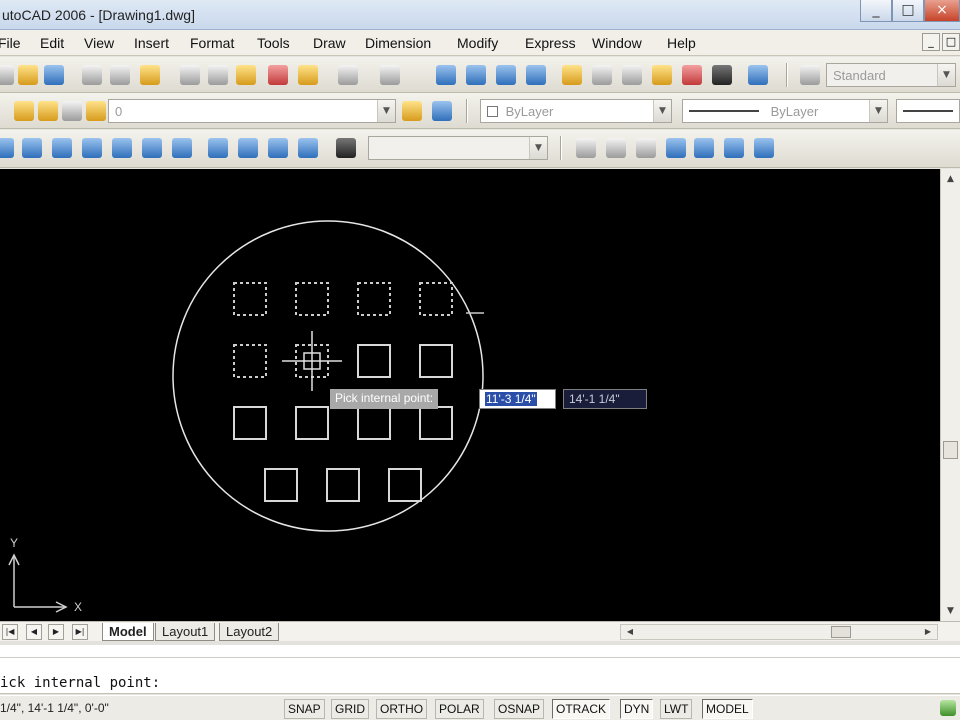 This screenshot has width=960, height=720. Describe the element at coordinates (442, 111) in the screenshot. I see `layer-previous-icon` at that location.